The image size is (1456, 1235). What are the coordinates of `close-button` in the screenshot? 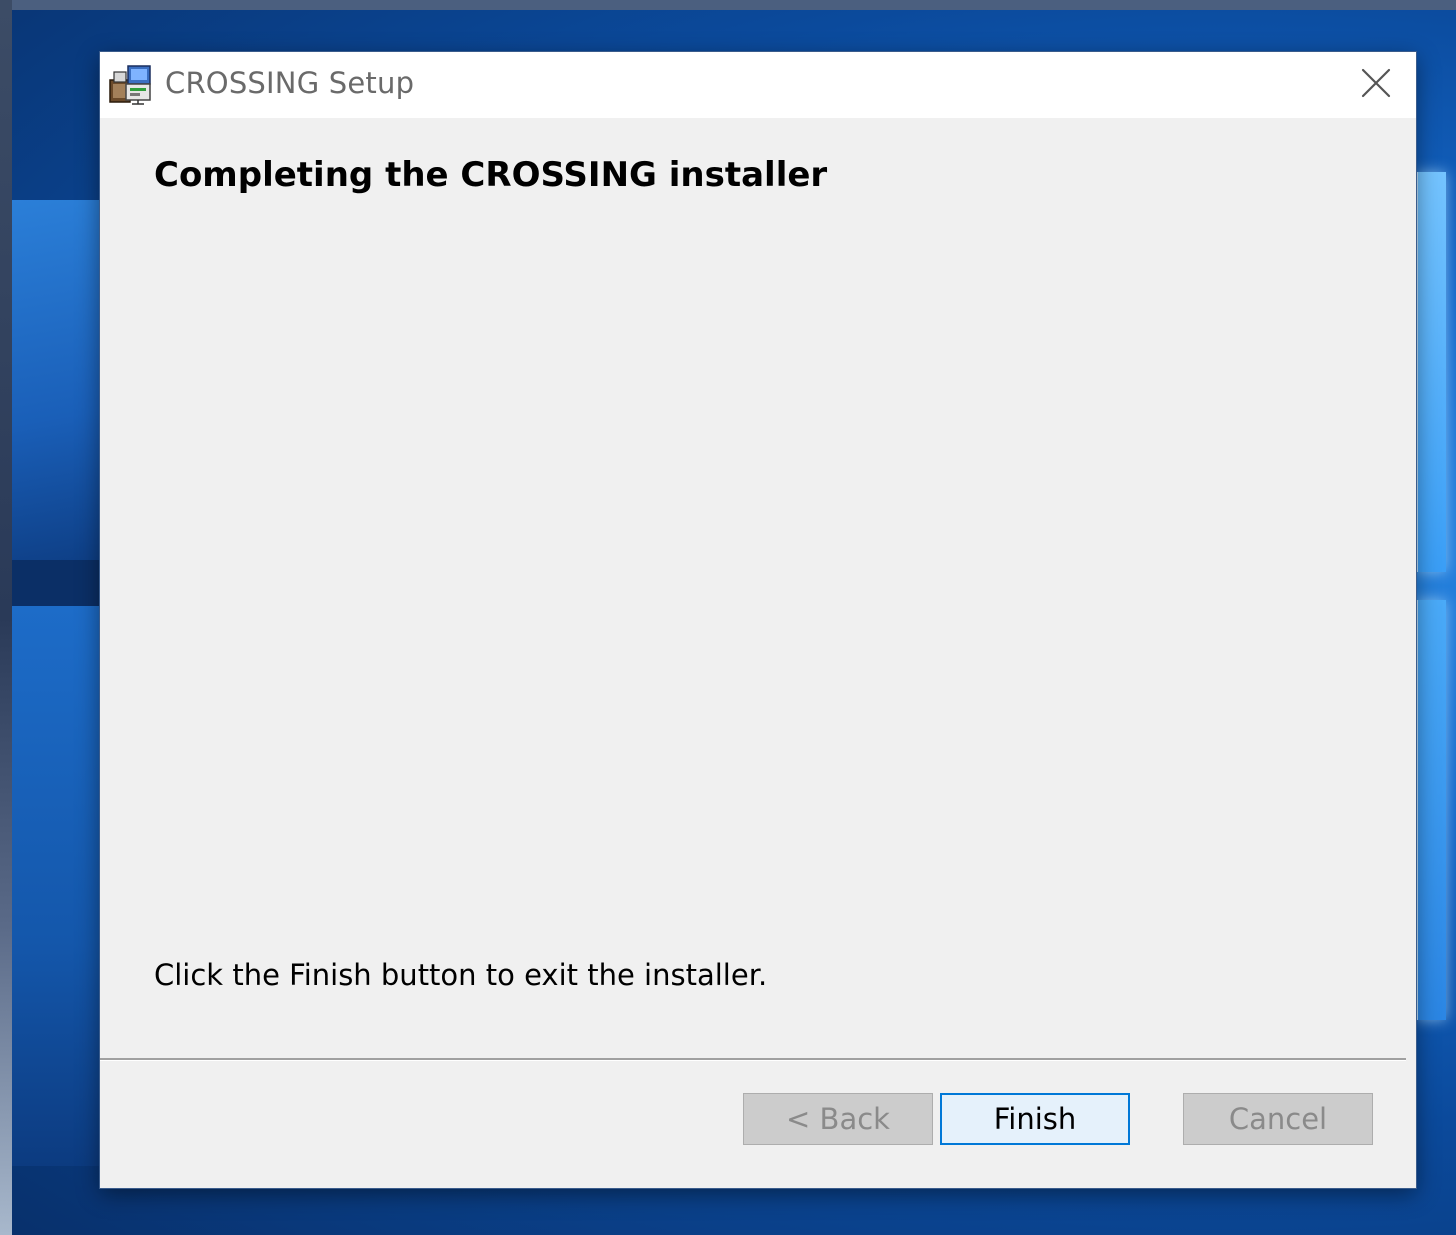 It's located at (1376, 85).